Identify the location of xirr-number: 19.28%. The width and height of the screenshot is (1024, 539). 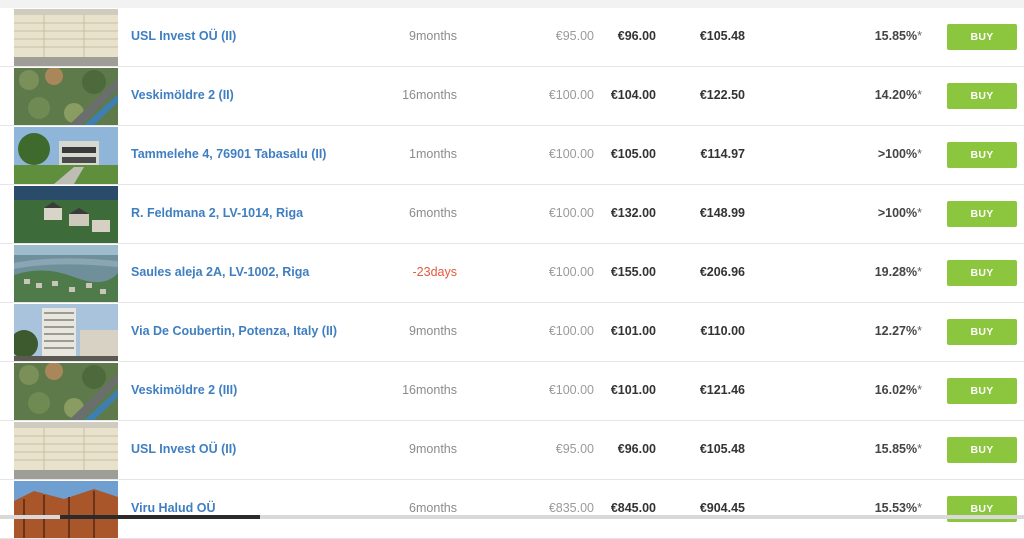
(896, 272).